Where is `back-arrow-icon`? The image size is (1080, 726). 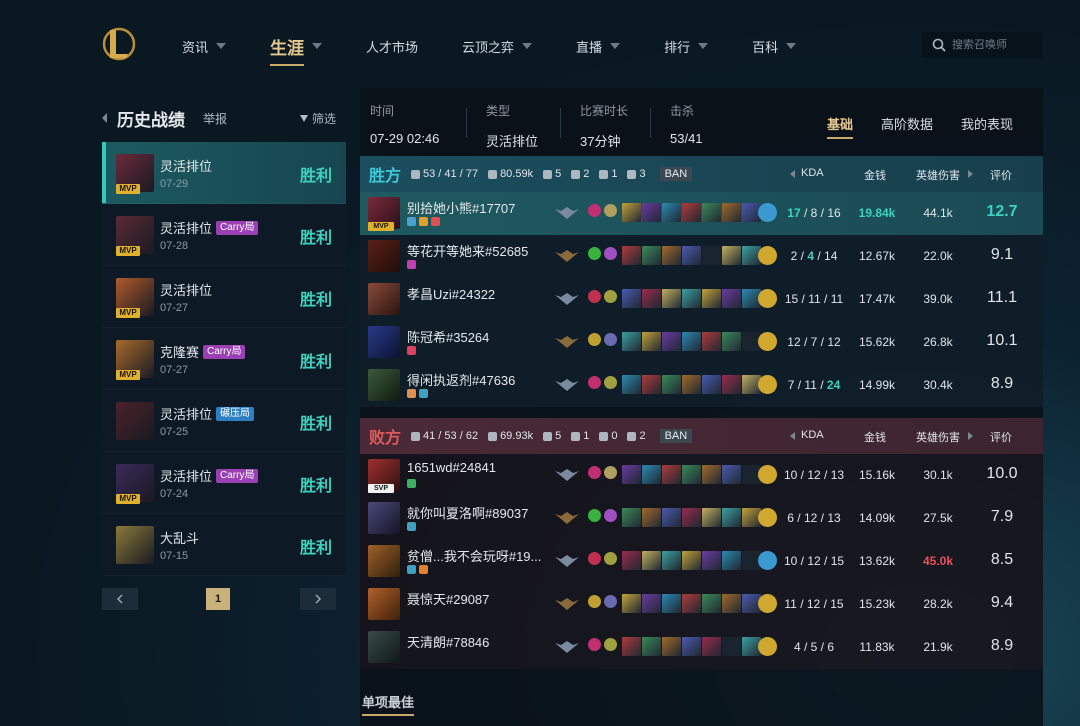
back-arrow-icon is located at coordinates (104, 118).